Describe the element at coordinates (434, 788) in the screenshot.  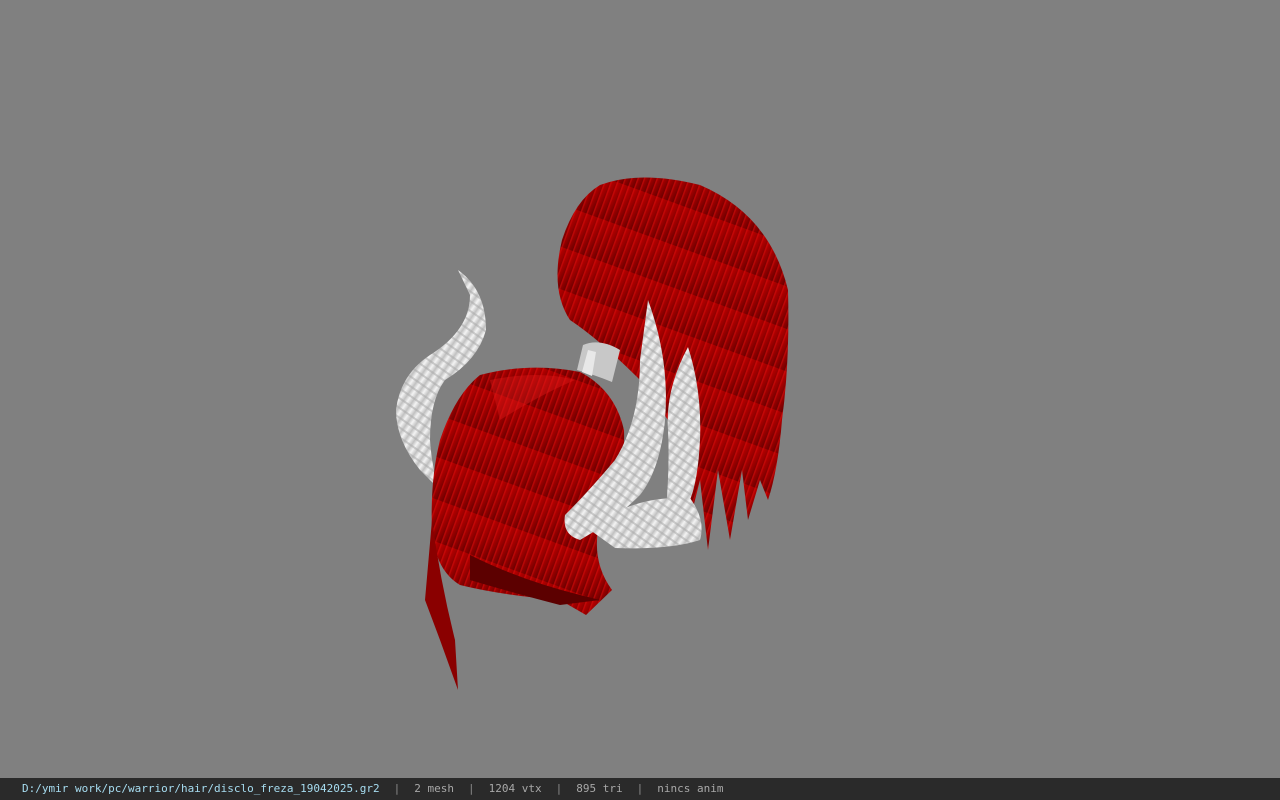
I see `mesh-count: 2 mesh` at that location.